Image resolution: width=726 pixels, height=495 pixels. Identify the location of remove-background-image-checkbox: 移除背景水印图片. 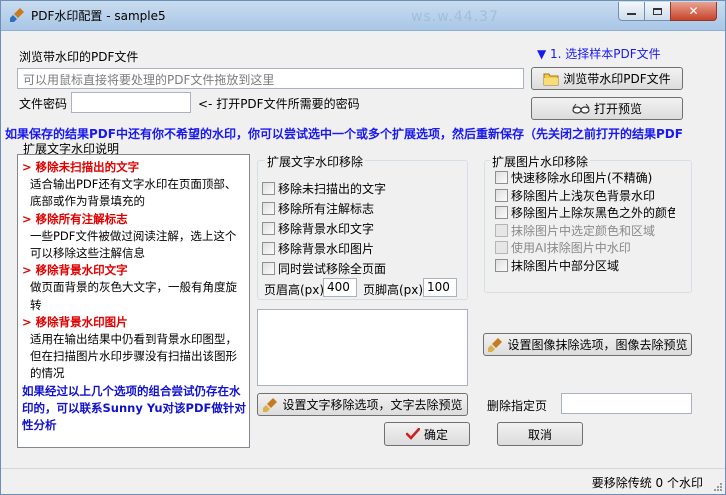
(318, 248).